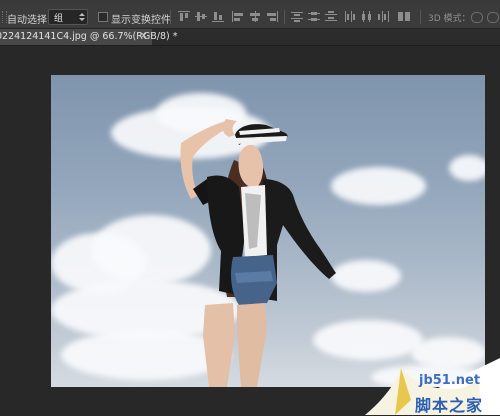  Describe the element at coordinates (449, 19) in the screenshot. I see `mode-3d-label: 3D 模式：` at that location.